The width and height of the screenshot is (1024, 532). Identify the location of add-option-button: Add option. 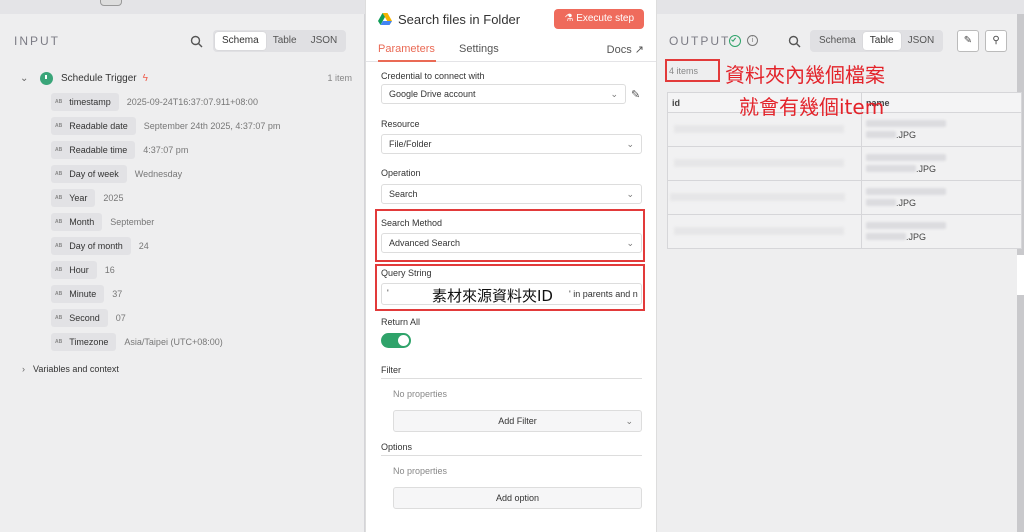
(517, 498).